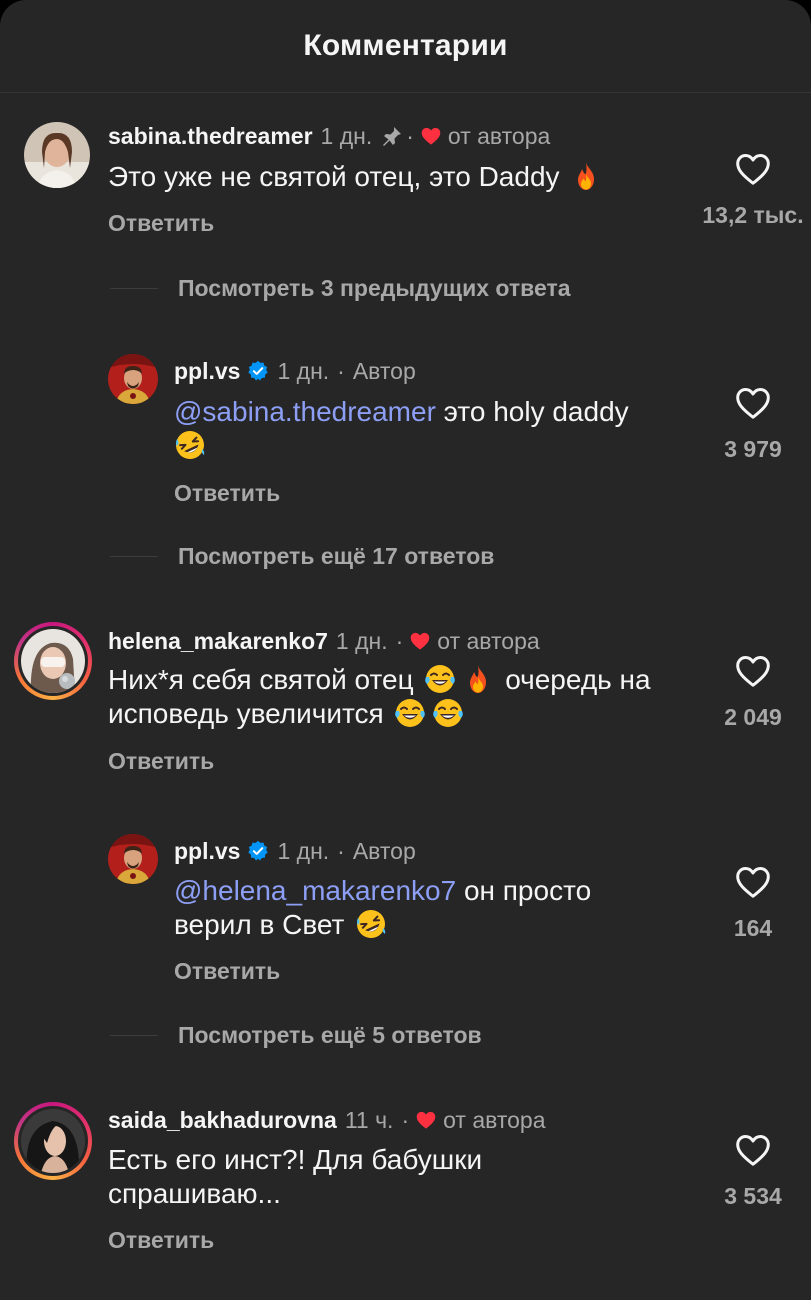 The width and height of the screenshot is (811, 1300). Describe the element at coordinates (753, 449) in the screenshot. I see `like-count: 3 979` at that location.